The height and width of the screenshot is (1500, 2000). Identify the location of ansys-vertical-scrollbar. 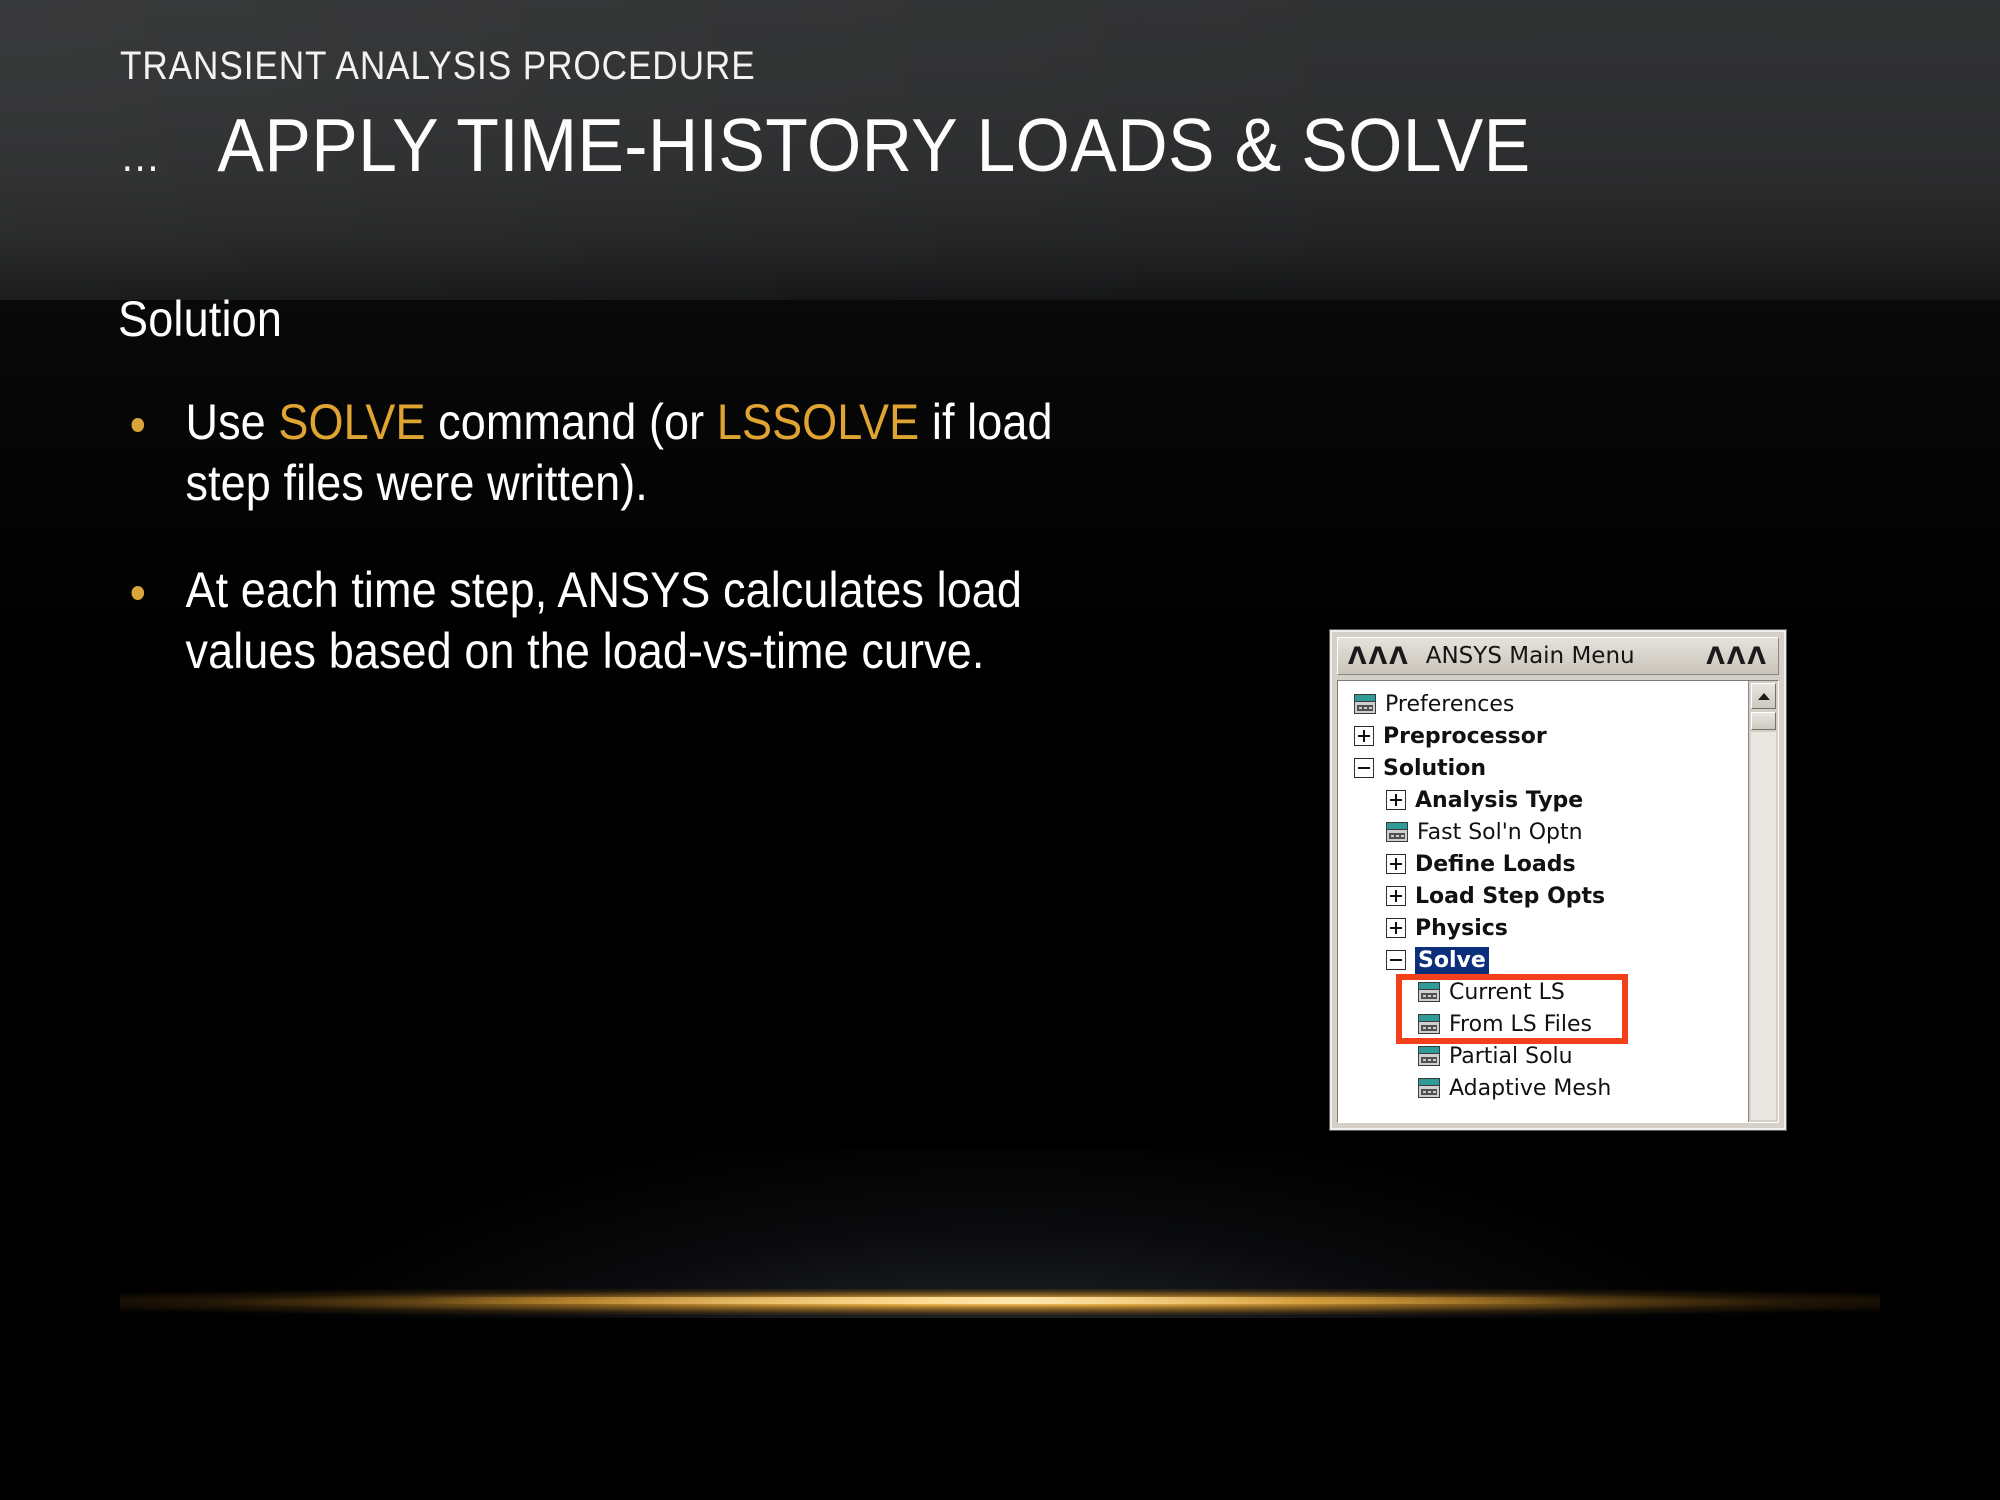
(1763, 901).